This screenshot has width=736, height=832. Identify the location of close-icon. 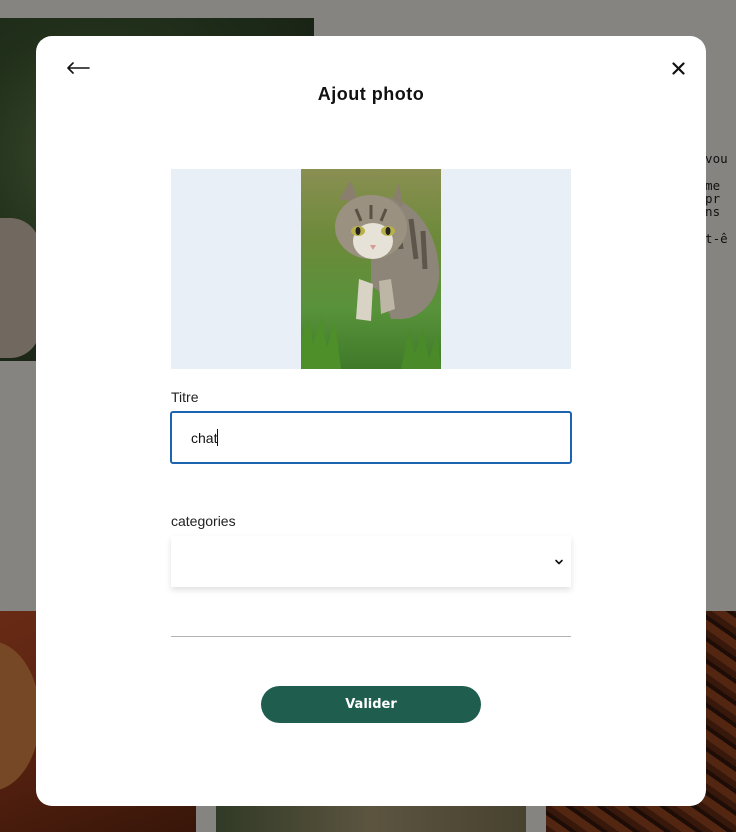
(678, 68).